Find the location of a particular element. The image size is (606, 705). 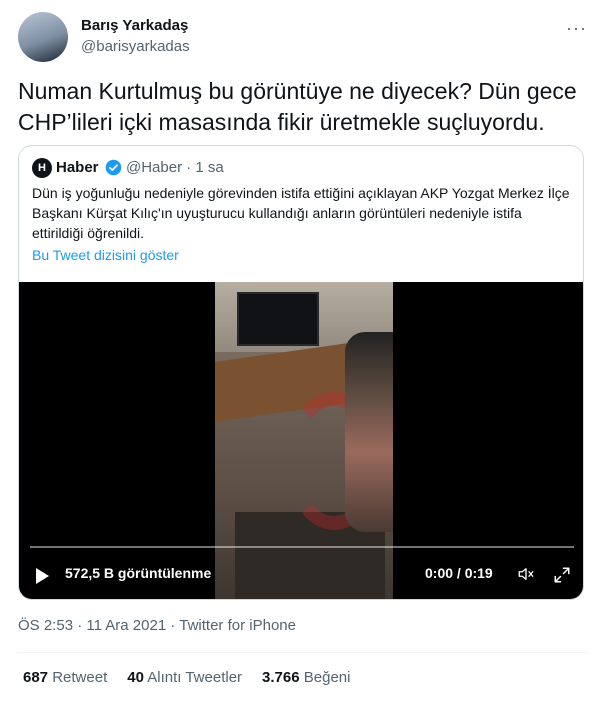

verified-badge-icon is located at coordinates (113, 167).